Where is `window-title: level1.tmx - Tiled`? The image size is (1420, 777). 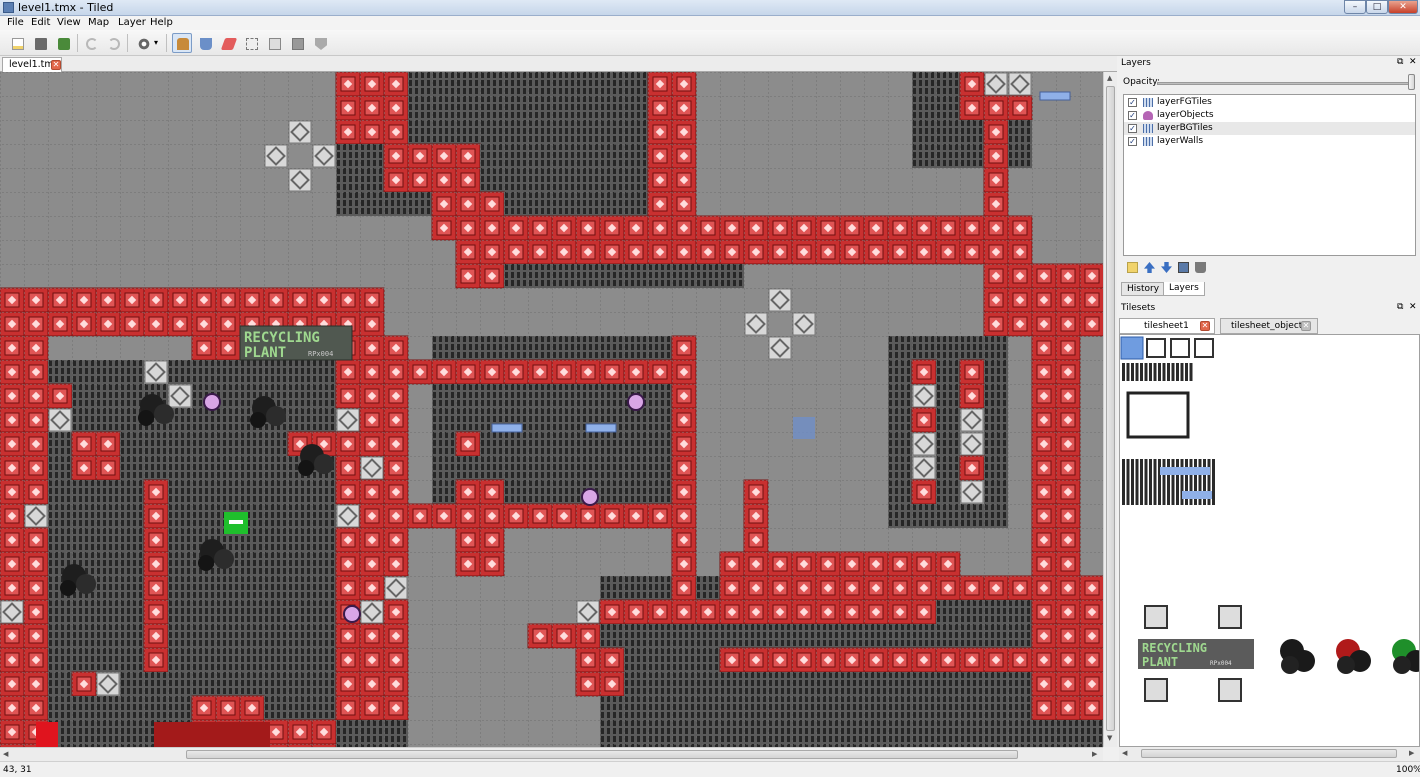 window-title: level1.tmx - Tiled is located at coordinates (66, 7).